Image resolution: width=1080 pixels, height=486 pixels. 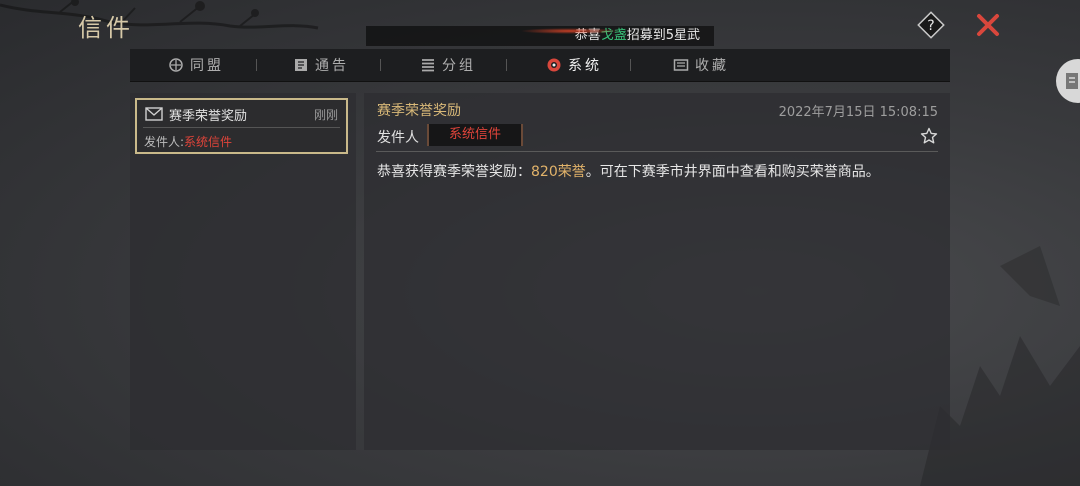 I want to click on favorite-button, so click(x=929, y=136).